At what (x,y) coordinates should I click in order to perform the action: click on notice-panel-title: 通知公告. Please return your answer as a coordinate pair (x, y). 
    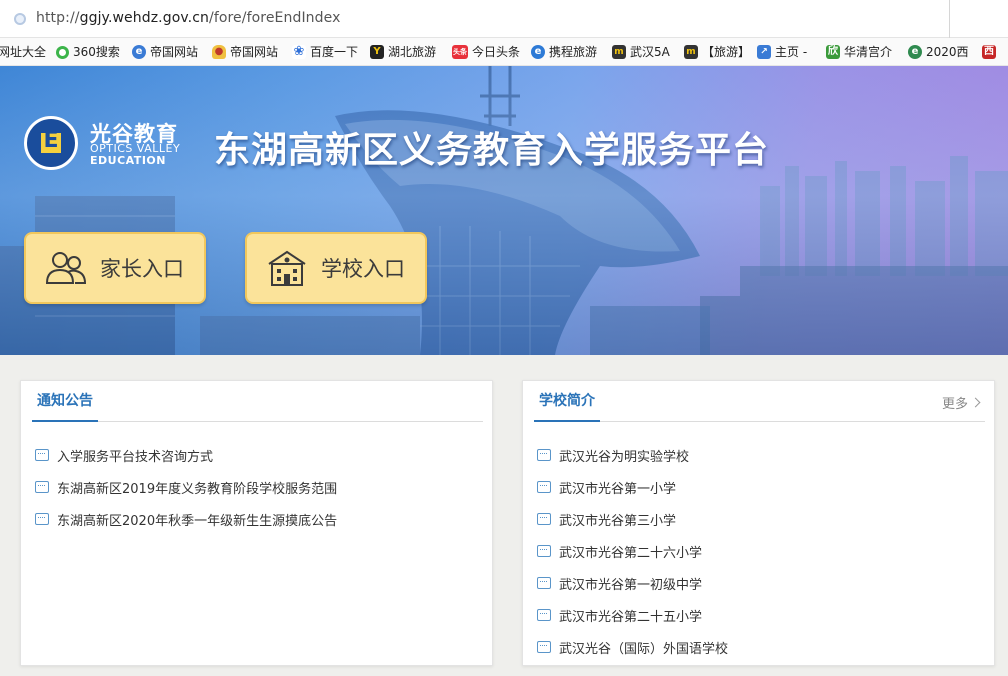
    Looking at the image, I should click on (65, 406).